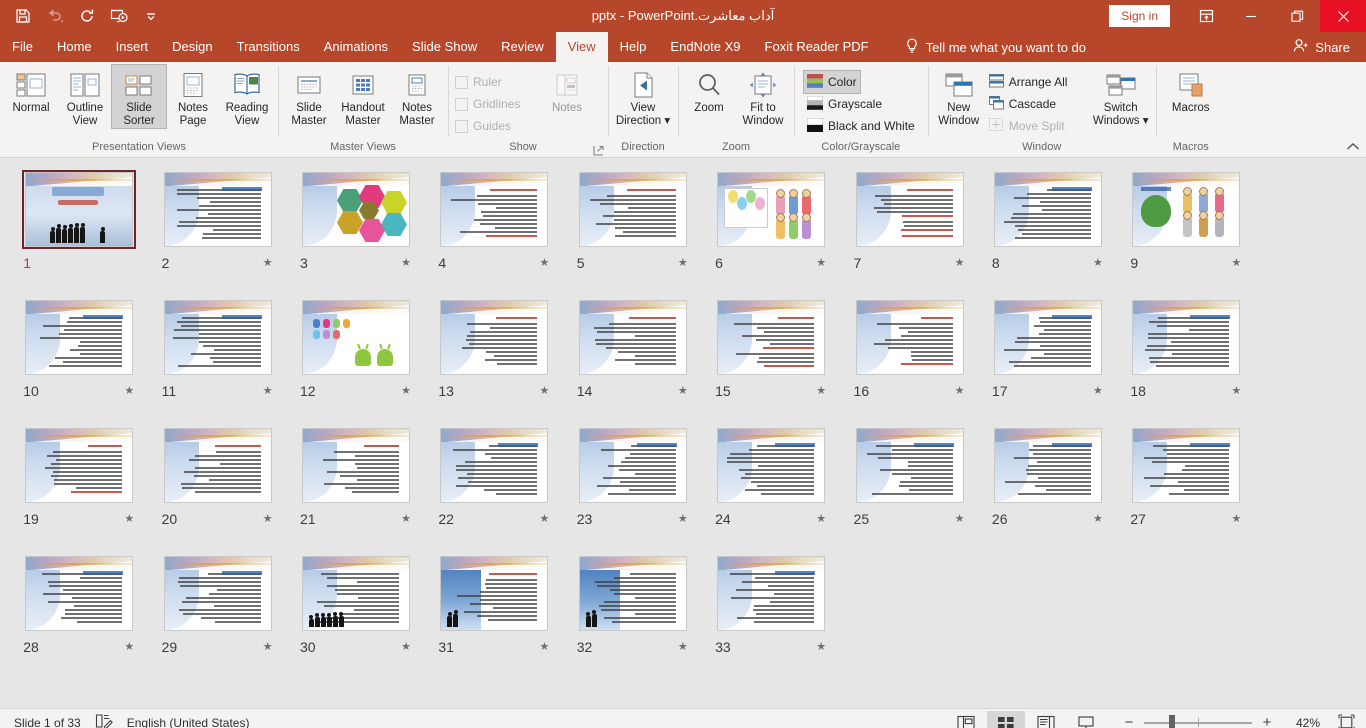  I want to click on slide-thumbnail-16: 16 ★, so click(909, 362).